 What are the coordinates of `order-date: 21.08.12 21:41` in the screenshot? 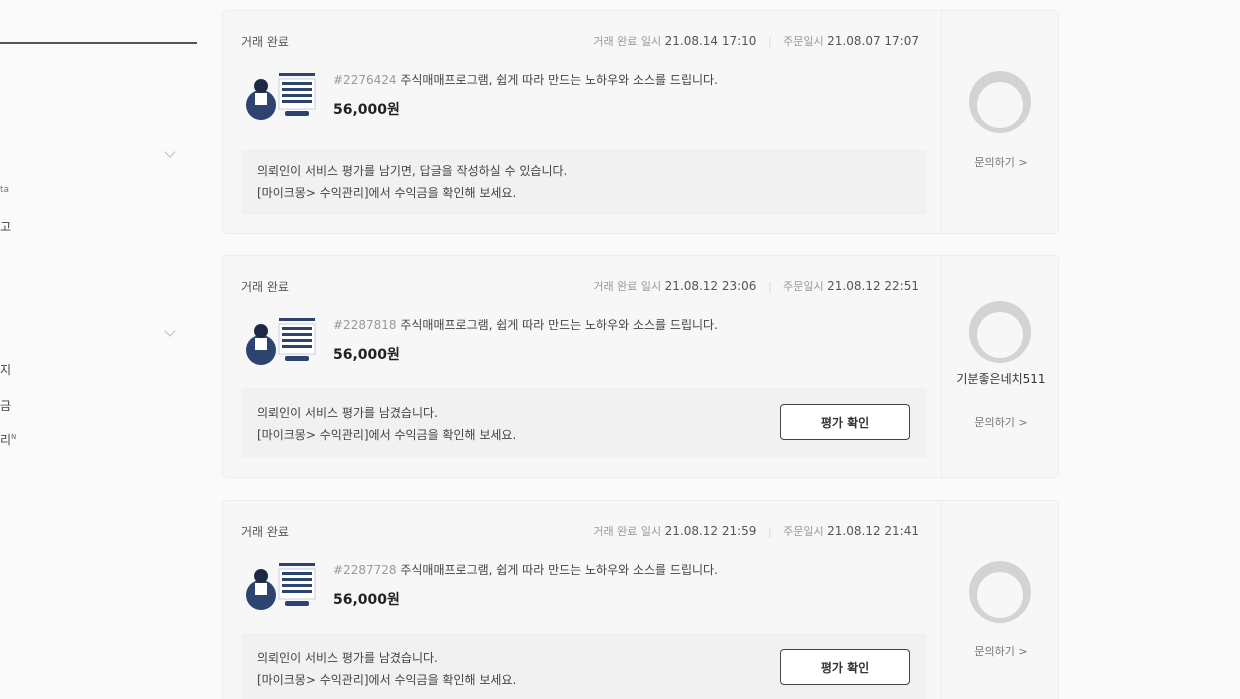 It's located at (873, 531).